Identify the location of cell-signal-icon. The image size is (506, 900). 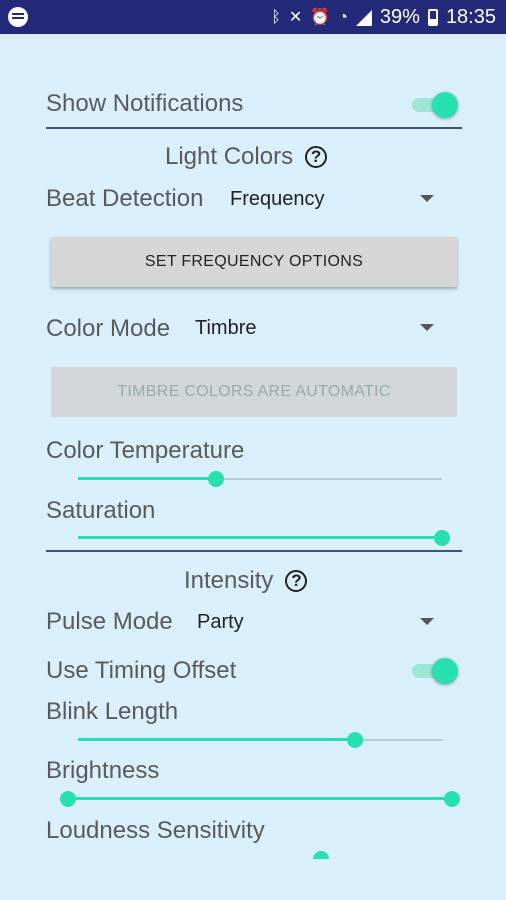
(363, 17).